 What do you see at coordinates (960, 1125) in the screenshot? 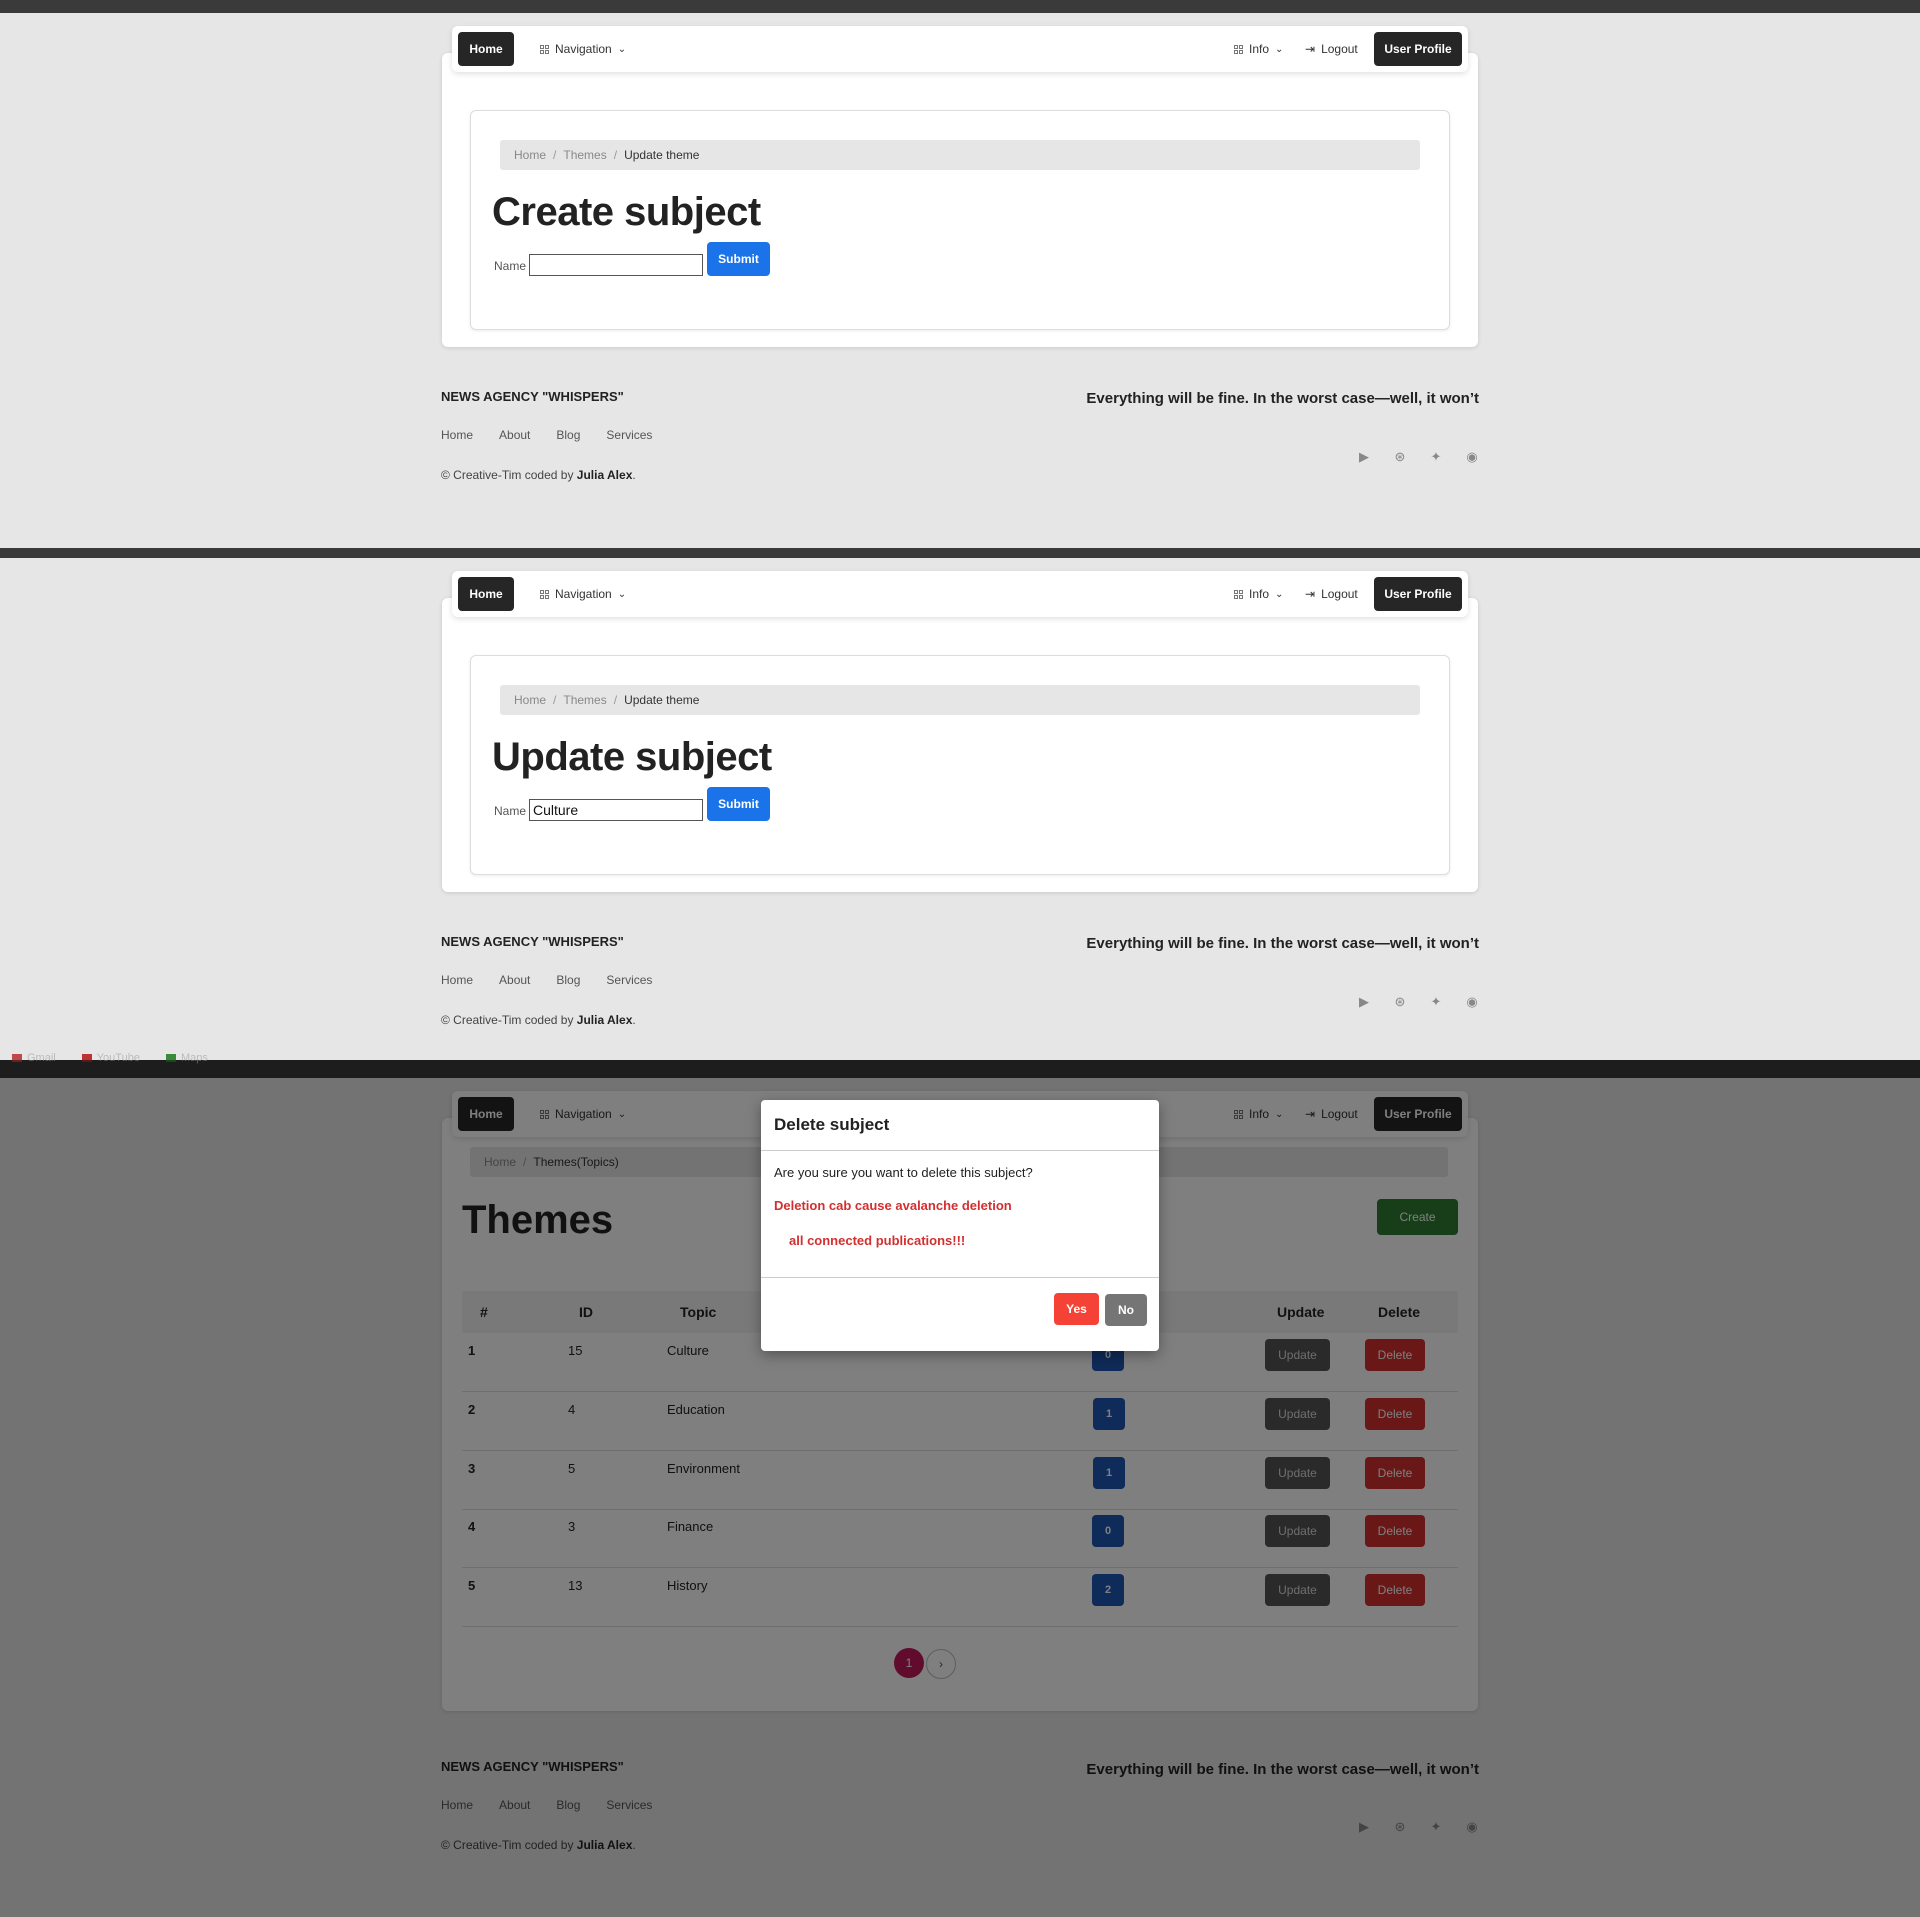
I see `modal-title: Delete subject` at bounding box center [960, 1125].